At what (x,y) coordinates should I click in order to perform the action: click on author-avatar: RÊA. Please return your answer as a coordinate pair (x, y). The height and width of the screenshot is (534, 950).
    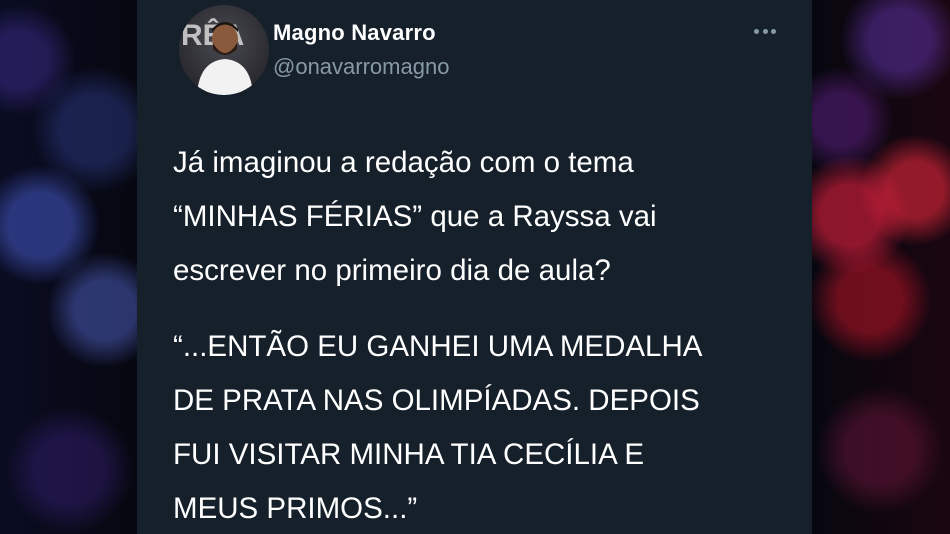
    Looking at the image, I should click on (224, 50).